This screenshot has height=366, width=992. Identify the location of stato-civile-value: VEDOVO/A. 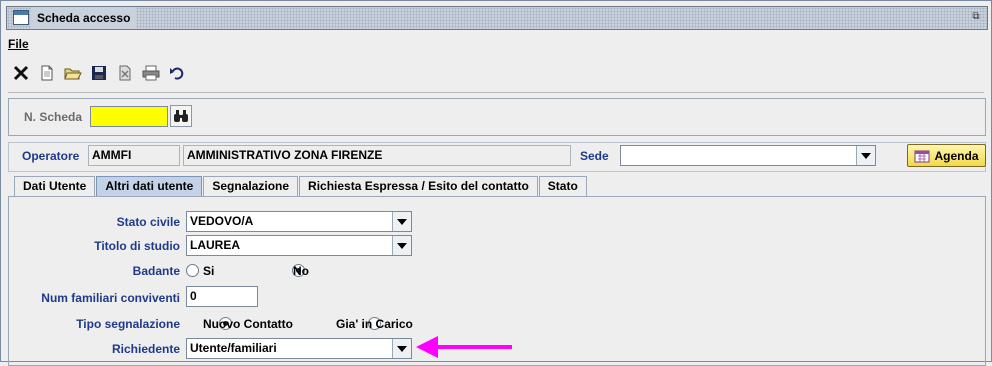
(222, 221).